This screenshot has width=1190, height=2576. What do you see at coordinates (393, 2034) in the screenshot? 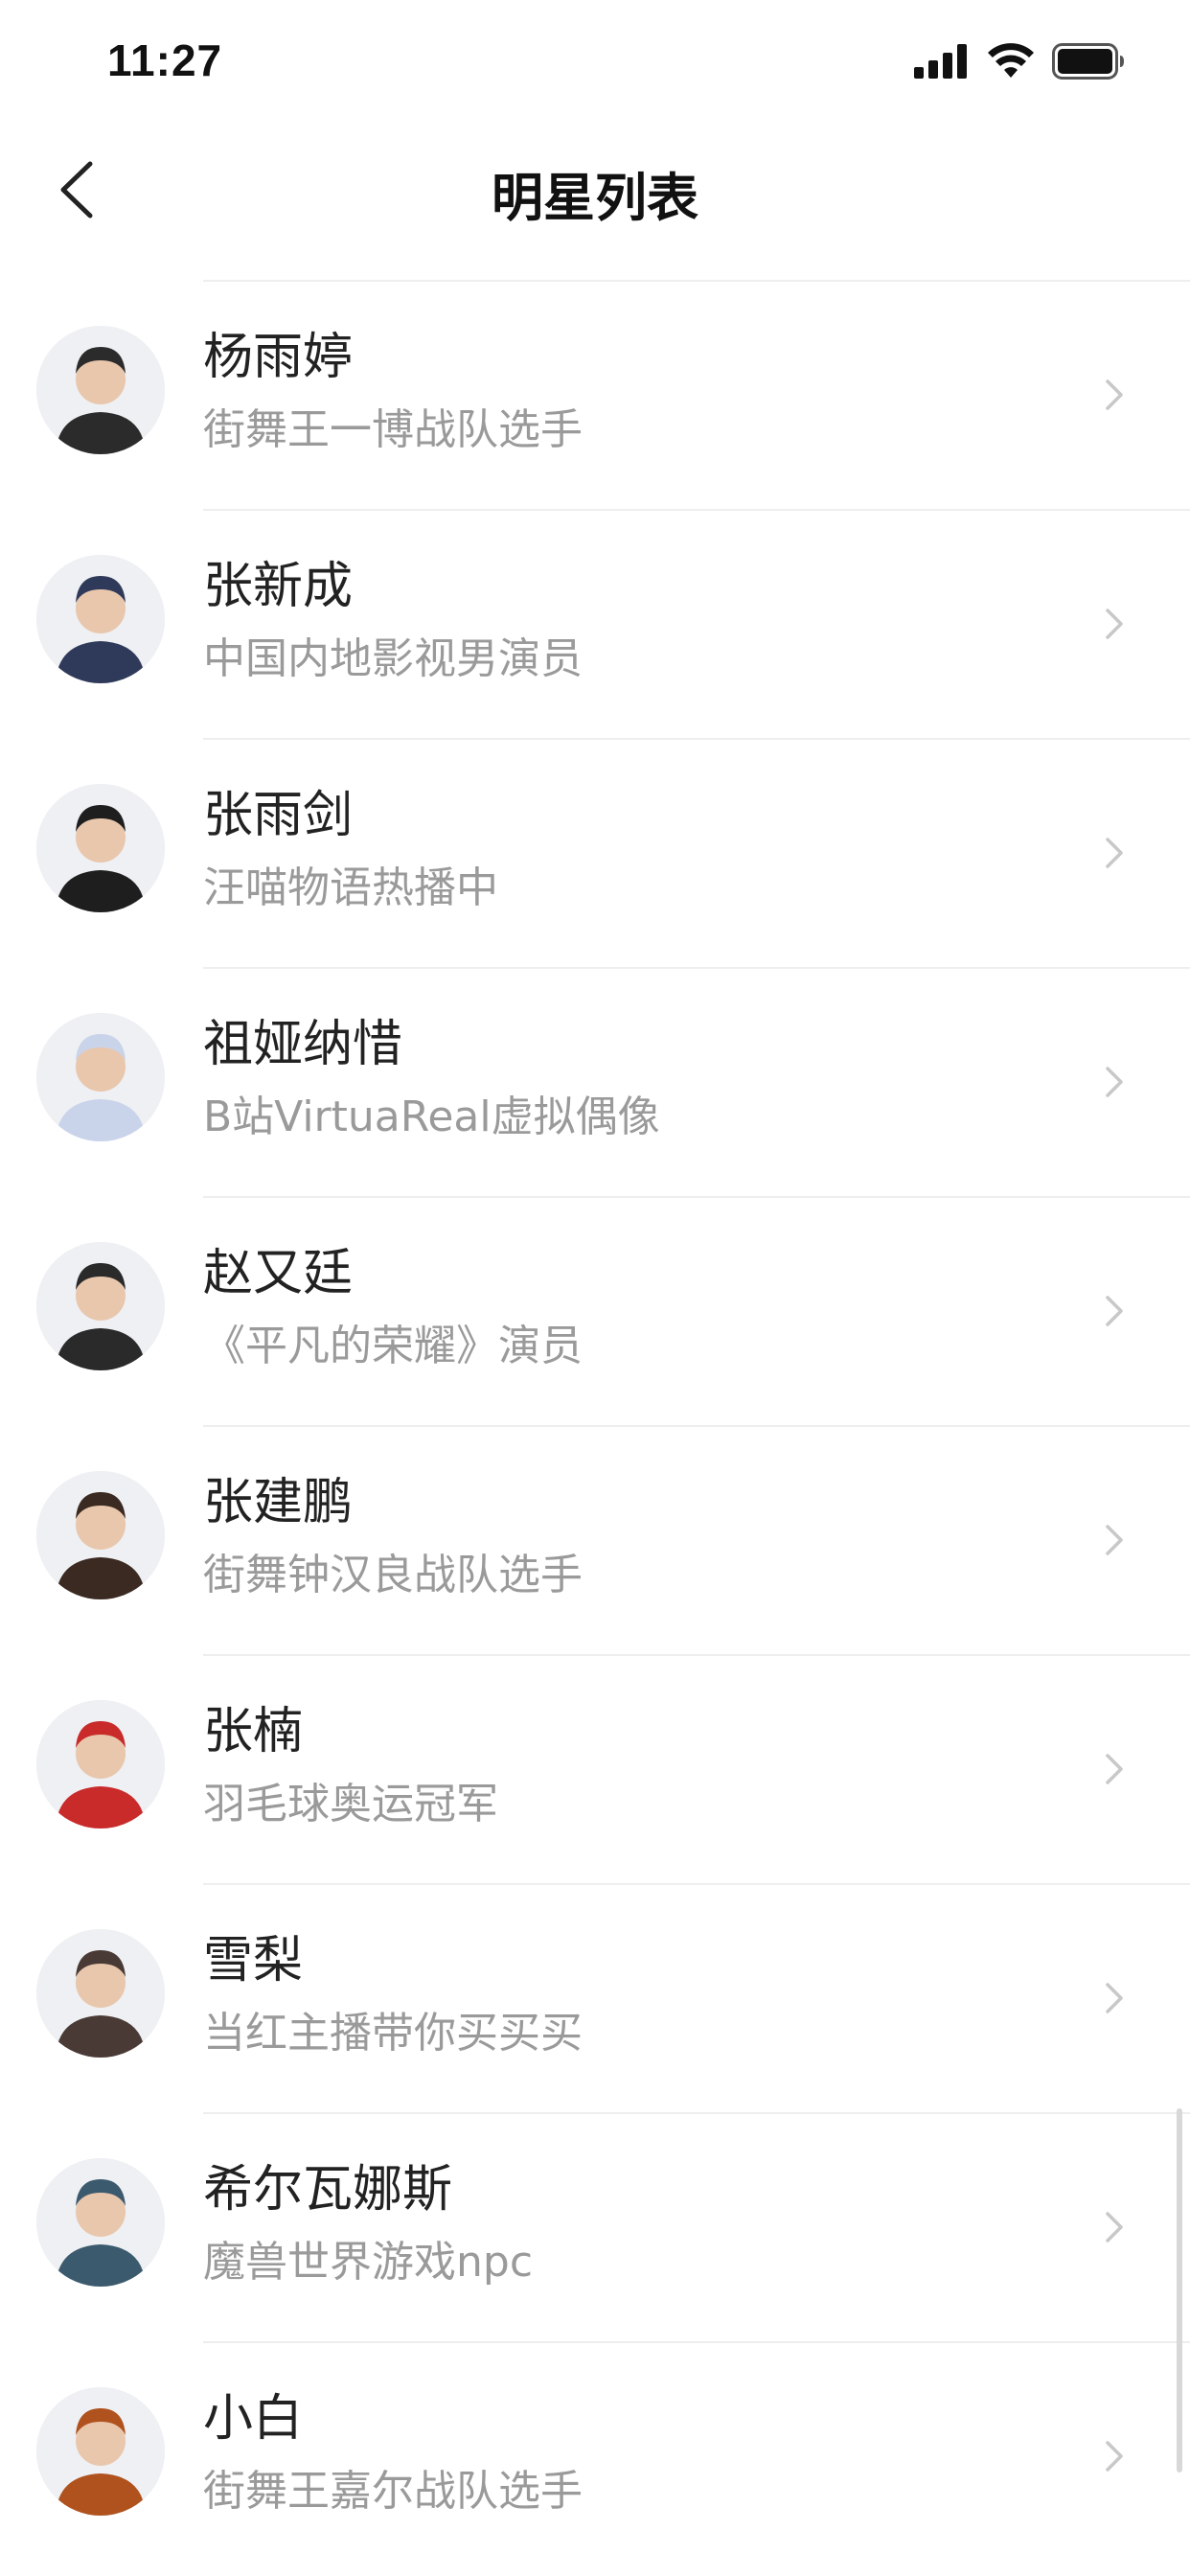
I see `celebrity-description: 当红主播带你买买买` at bounding box center [393, 2034].